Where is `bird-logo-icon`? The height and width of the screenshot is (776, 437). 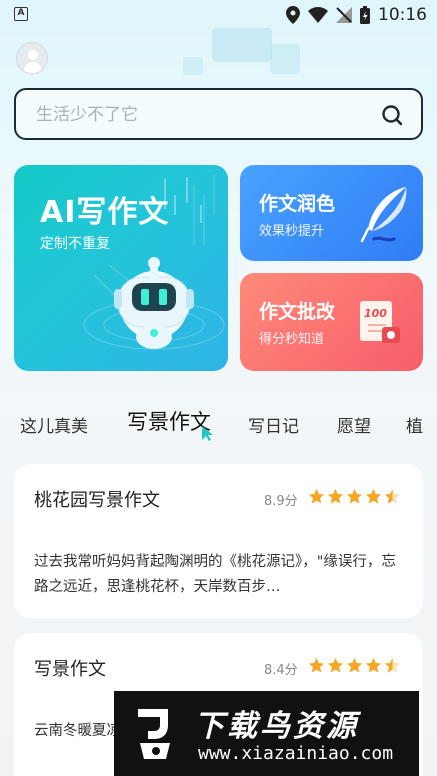
bird-logo-icon is located at coordinates (156, 733).